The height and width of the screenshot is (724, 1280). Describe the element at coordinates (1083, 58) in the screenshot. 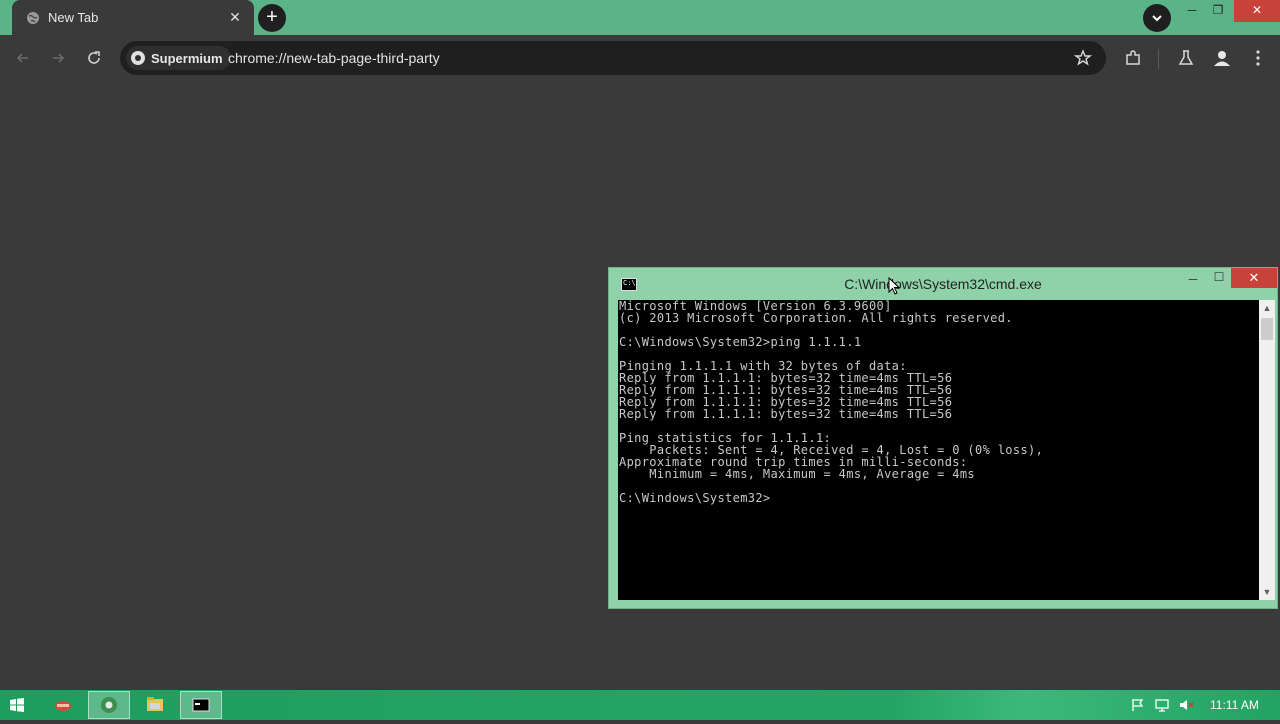

I see `bookmark-star-icon` at that location.